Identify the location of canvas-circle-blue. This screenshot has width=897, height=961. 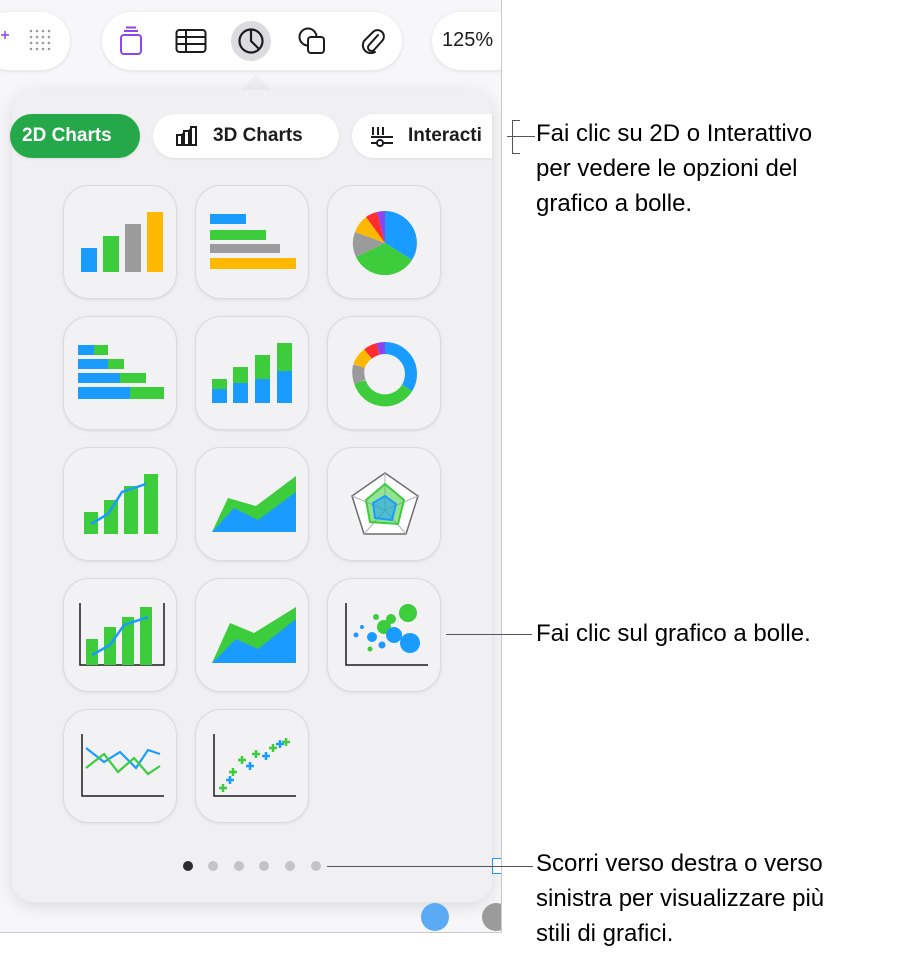
(435, 917).